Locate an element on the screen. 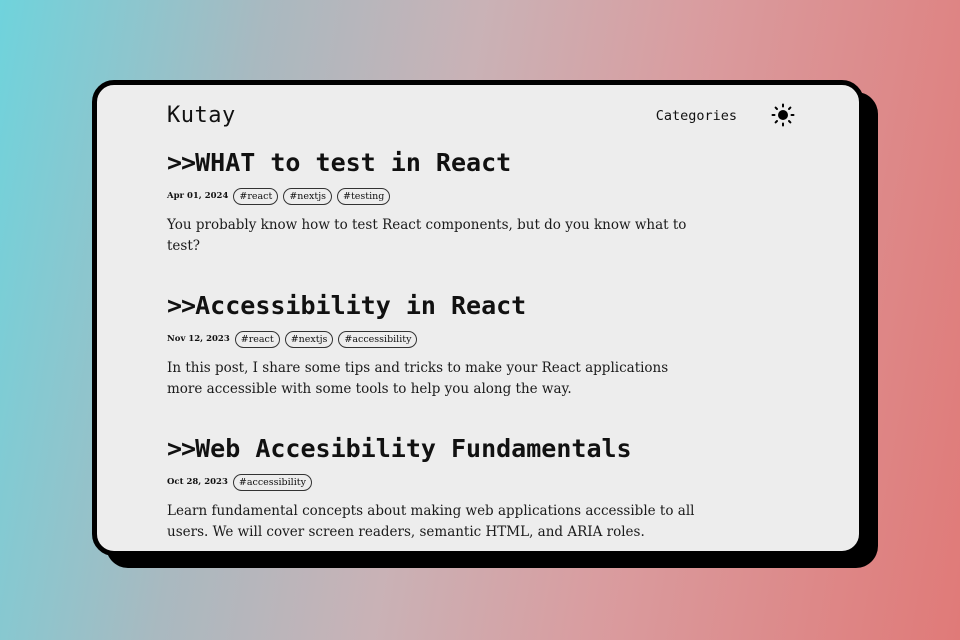  nav-categories-link: Categories is located at coordinates (696, 116).